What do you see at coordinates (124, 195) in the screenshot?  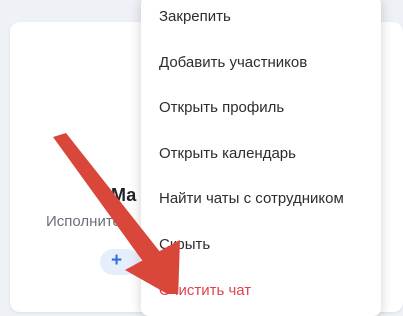 I see `profile-name: Ма` at bounding box center [124, 195].